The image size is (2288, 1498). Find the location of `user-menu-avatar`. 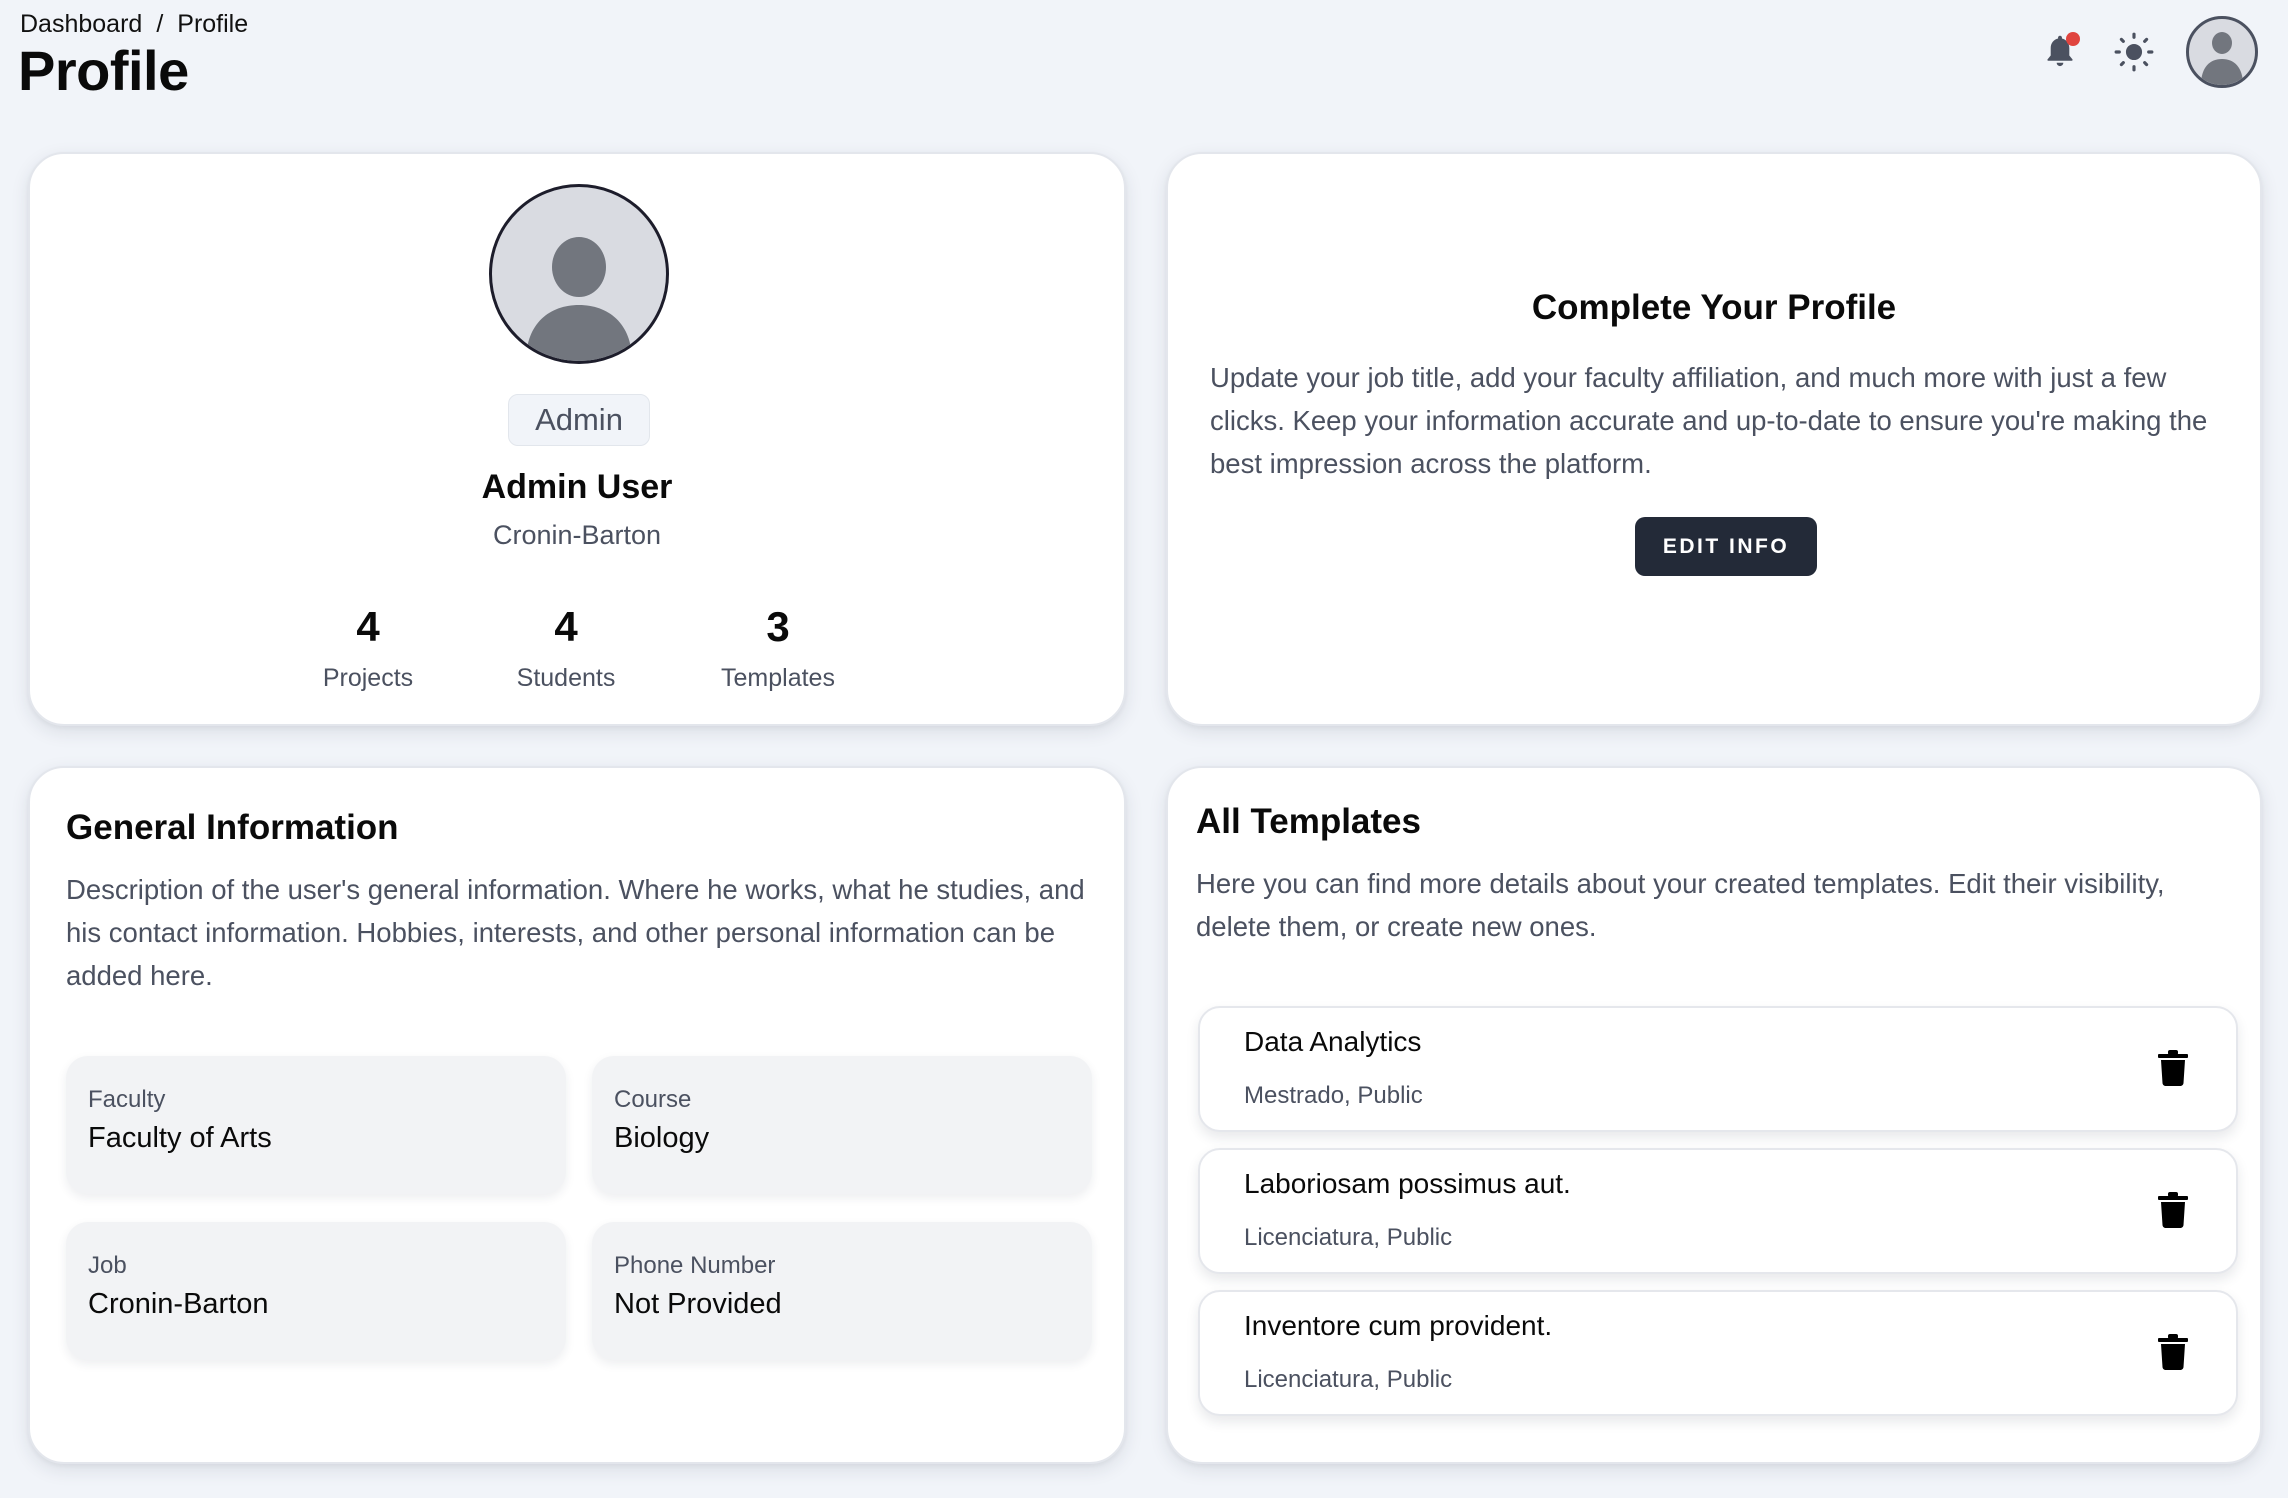

user-menu-avatar is located at coordinates (2222, 52).